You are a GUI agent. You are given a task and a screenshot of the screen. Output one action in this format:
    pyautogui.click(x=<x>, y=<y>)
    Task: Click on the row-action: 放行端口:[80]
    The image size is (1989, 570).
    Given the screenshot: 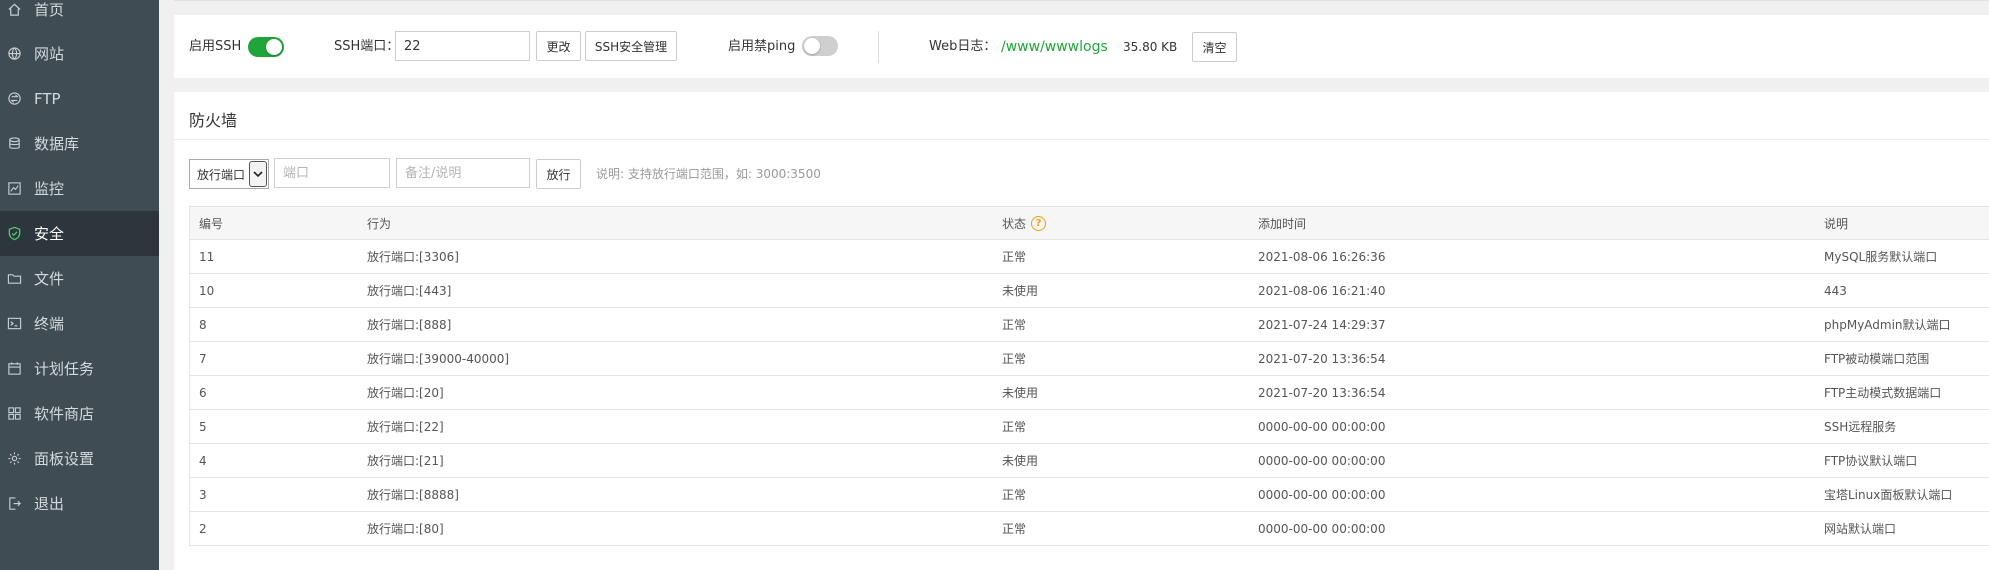 What is the action you would take?
    pyautogui.click(x=405, y=529)
    